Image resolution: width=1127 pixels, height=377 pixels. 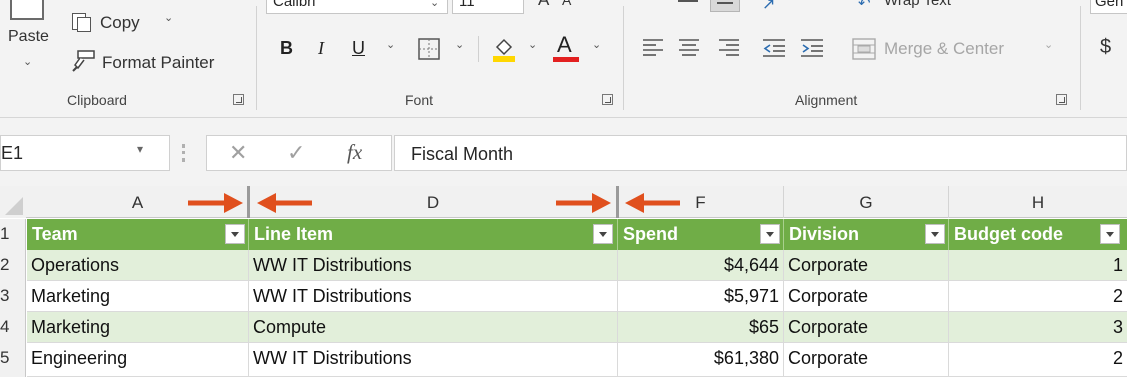 What do you see at coordinates (532, 44) in the screenshot?
I see `fill-color-dropdown-icon: ⌄` at bounding box center [532, 44].